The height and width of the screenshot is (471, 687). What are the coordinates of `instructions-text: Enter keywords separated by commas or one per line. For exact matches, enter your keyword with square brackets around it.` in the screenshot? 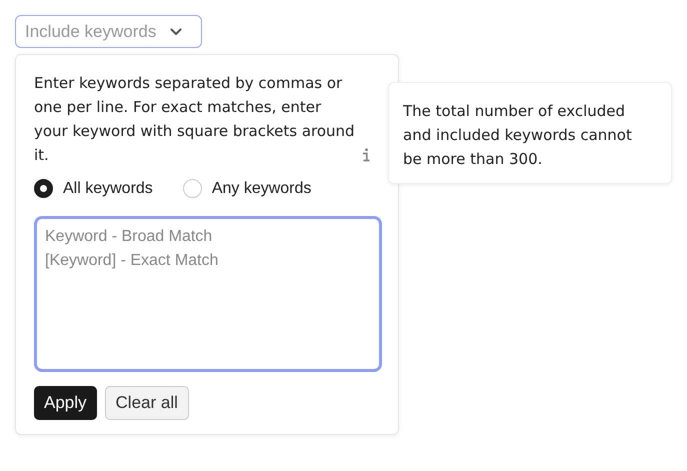 It's located at (195, 119).